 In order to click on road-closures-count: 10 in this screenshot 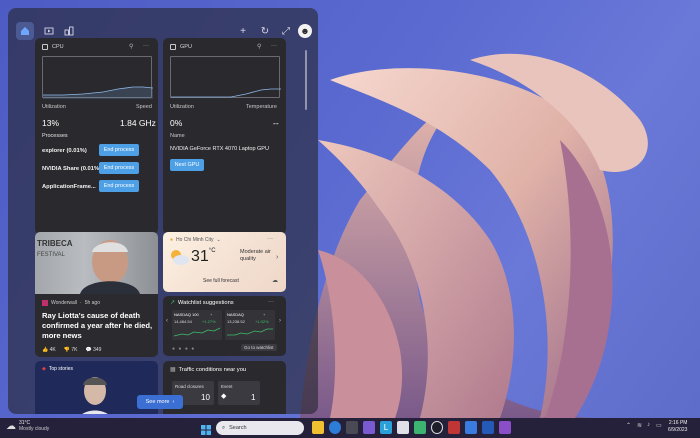, I will do `click(205, 397)`.